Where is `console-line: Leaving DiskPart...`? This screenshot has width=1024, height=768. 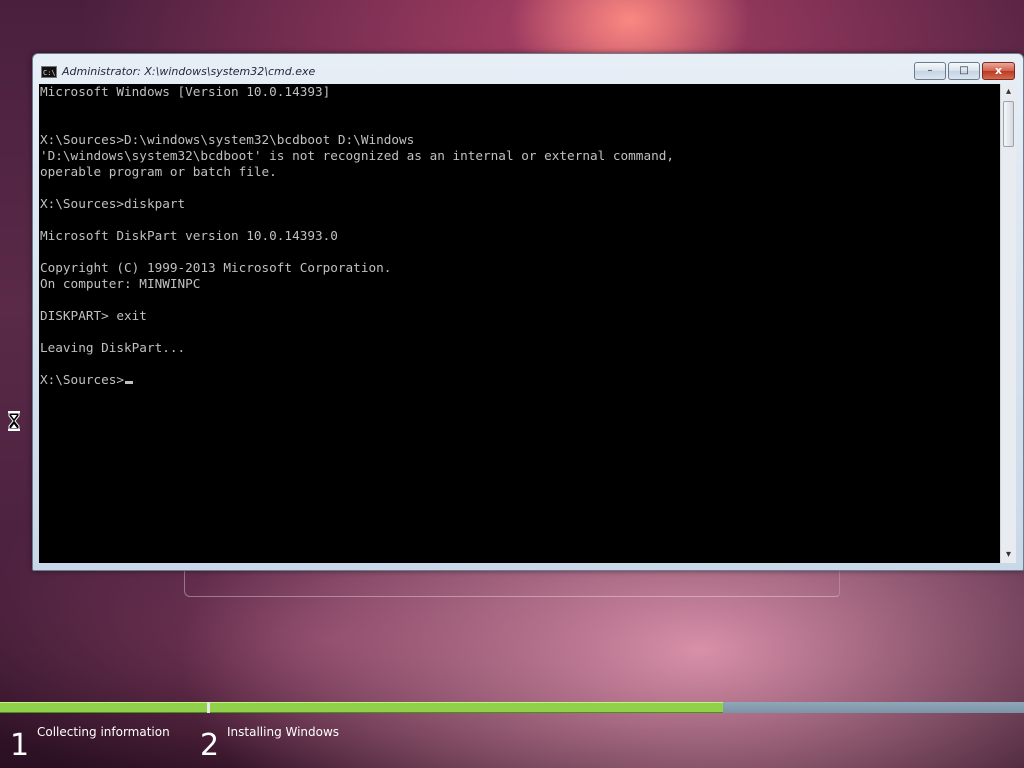
console-line: Leaving DiskPart... is located at coordinates (113, 347).